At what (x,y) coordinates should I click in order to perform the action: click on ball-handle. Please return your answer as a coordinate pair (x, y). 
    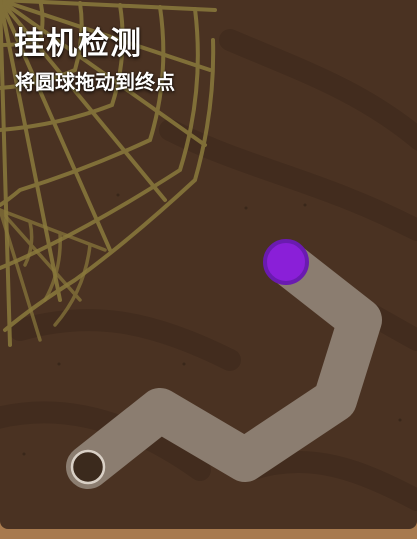
    Looking at the image, I should click on (286, 262).